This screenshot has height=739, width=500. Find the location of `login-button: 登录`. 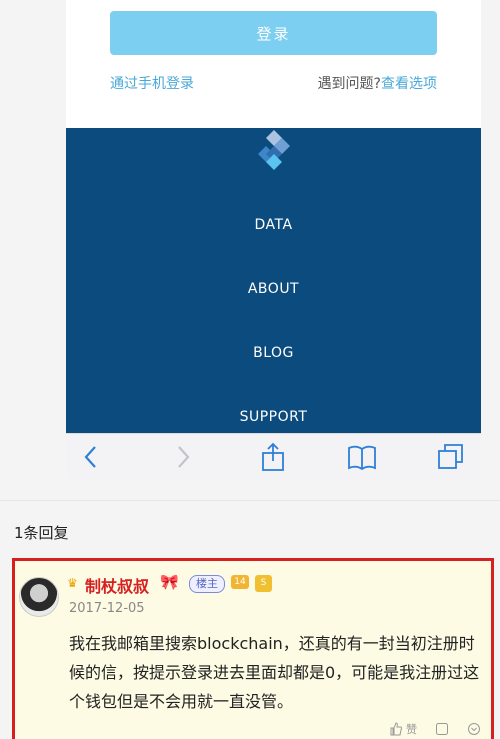

login-button: 登录 is located at coordinates (273, 33).